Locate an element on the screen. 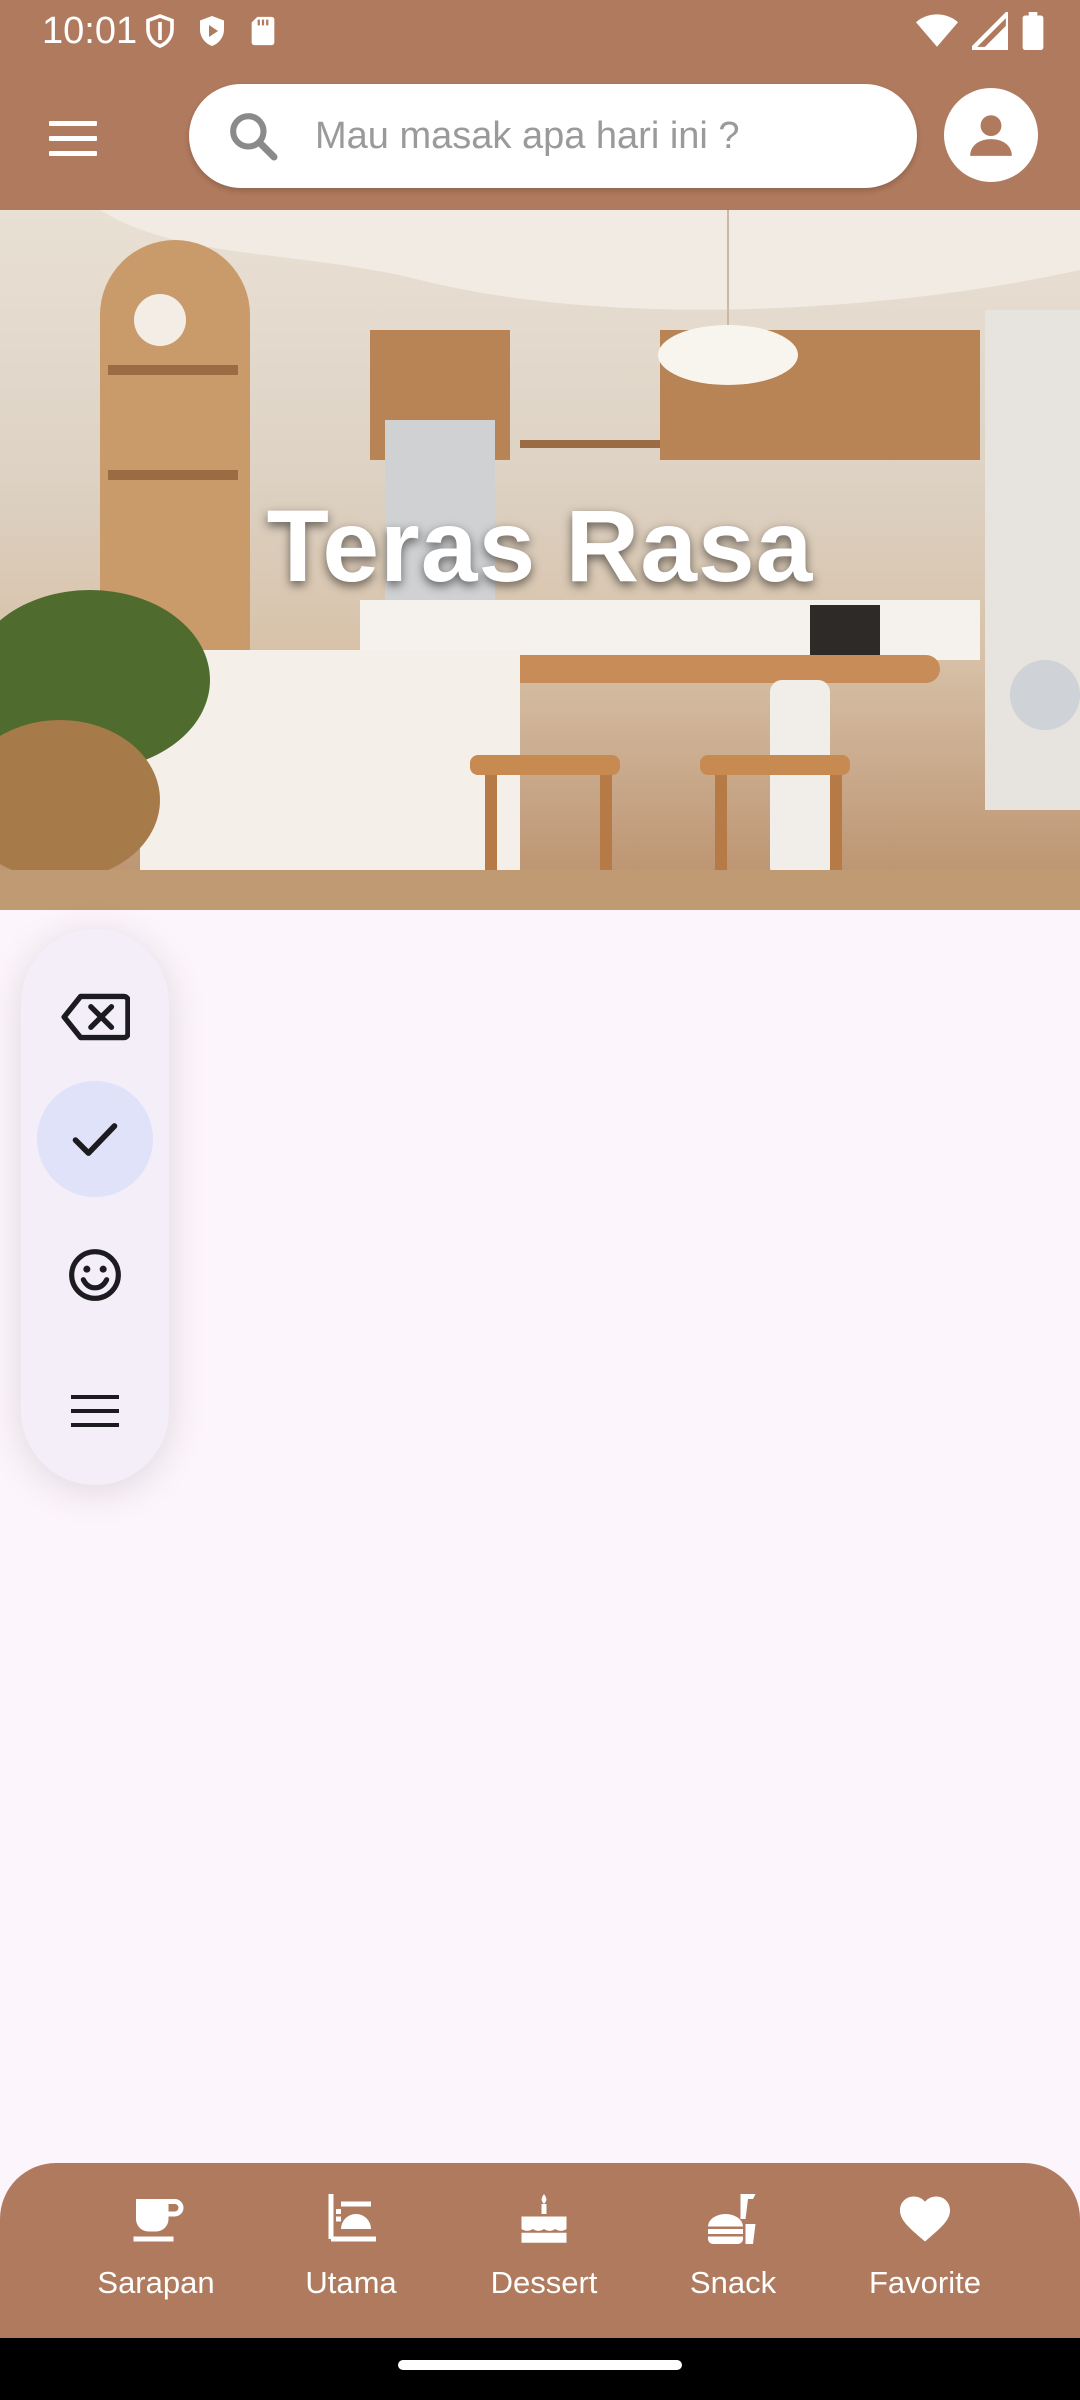  heart-icon is located at coordinates (925, 2219).